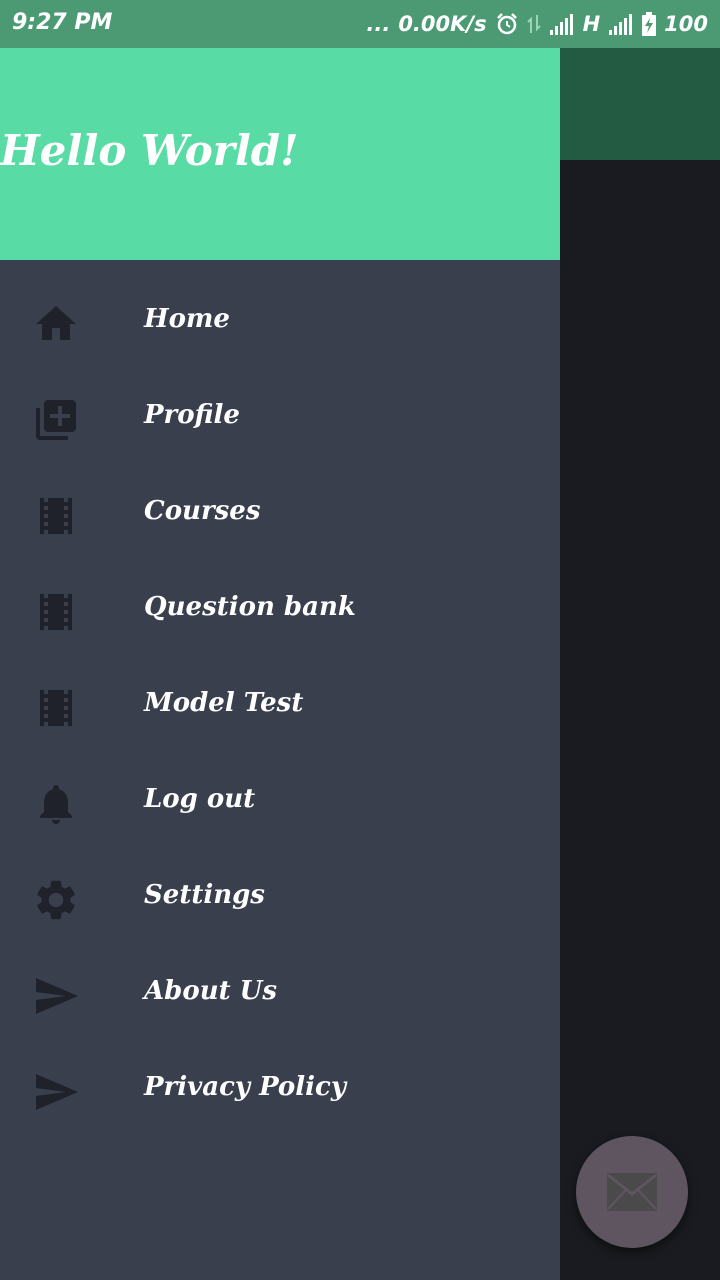 The width and height of the screenshot is (720, 1280). Describe the element at coordinates (686, 24) in the screenshot. I see `battery-level: 100` at that location.